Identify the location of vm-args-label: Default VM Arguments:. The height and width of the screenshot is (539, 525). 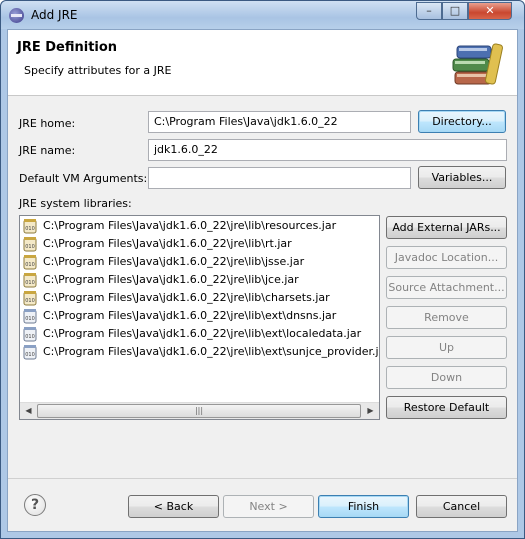
(83, 178).